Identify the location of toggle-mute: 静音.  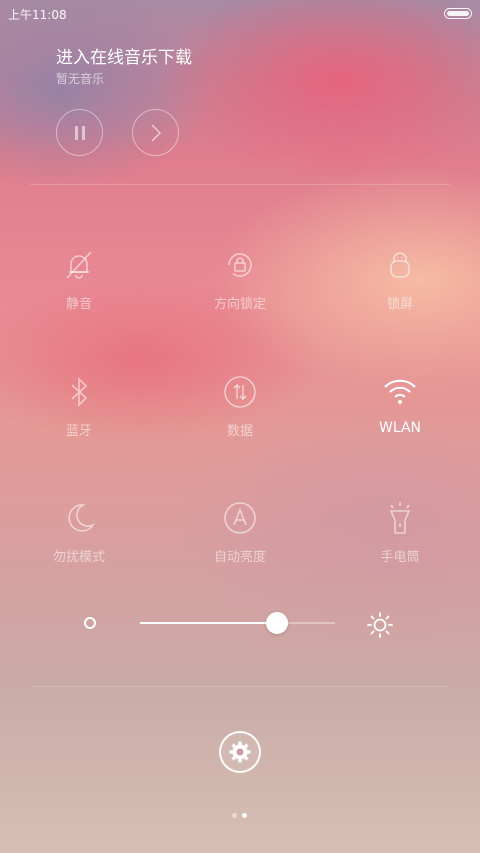
(79, 287).